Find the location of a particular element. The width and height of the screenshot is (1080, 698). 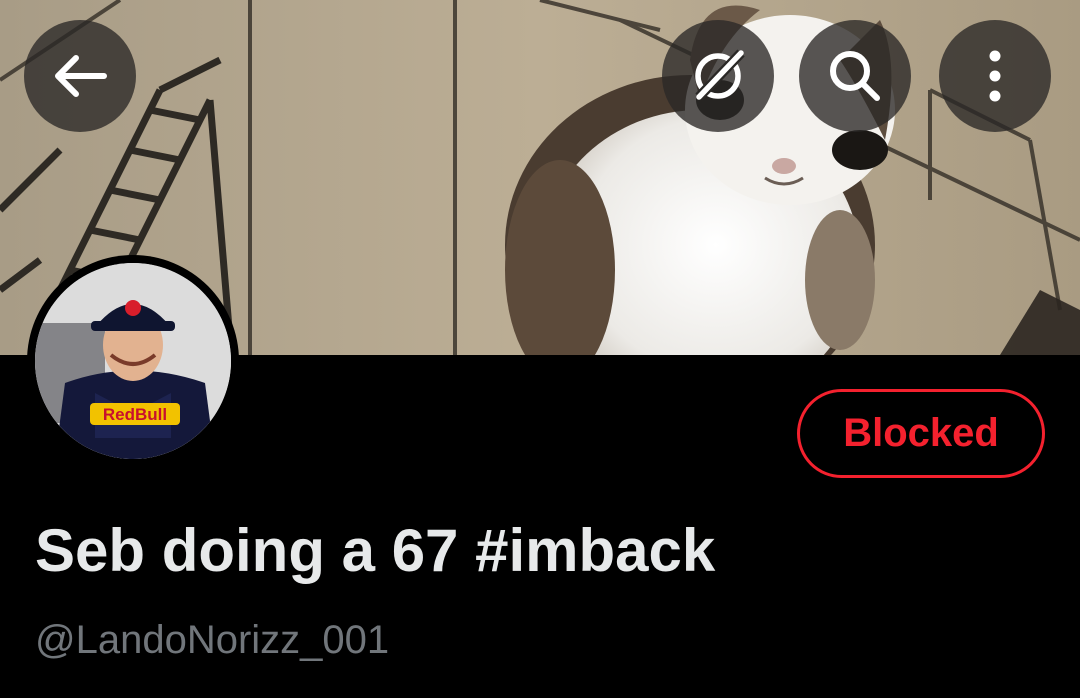

arrow-left-icon is located at coordinates (81, 76).